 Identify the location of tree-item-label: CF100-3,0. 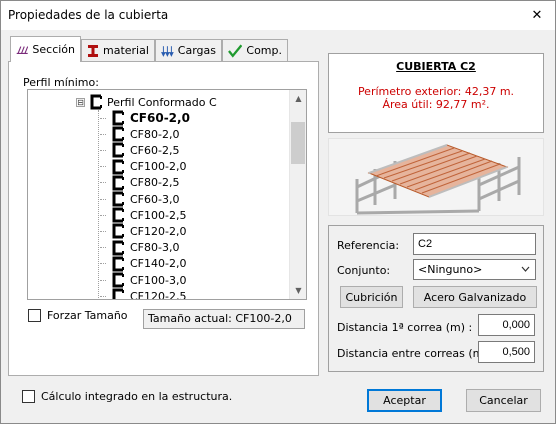
(158, 280).